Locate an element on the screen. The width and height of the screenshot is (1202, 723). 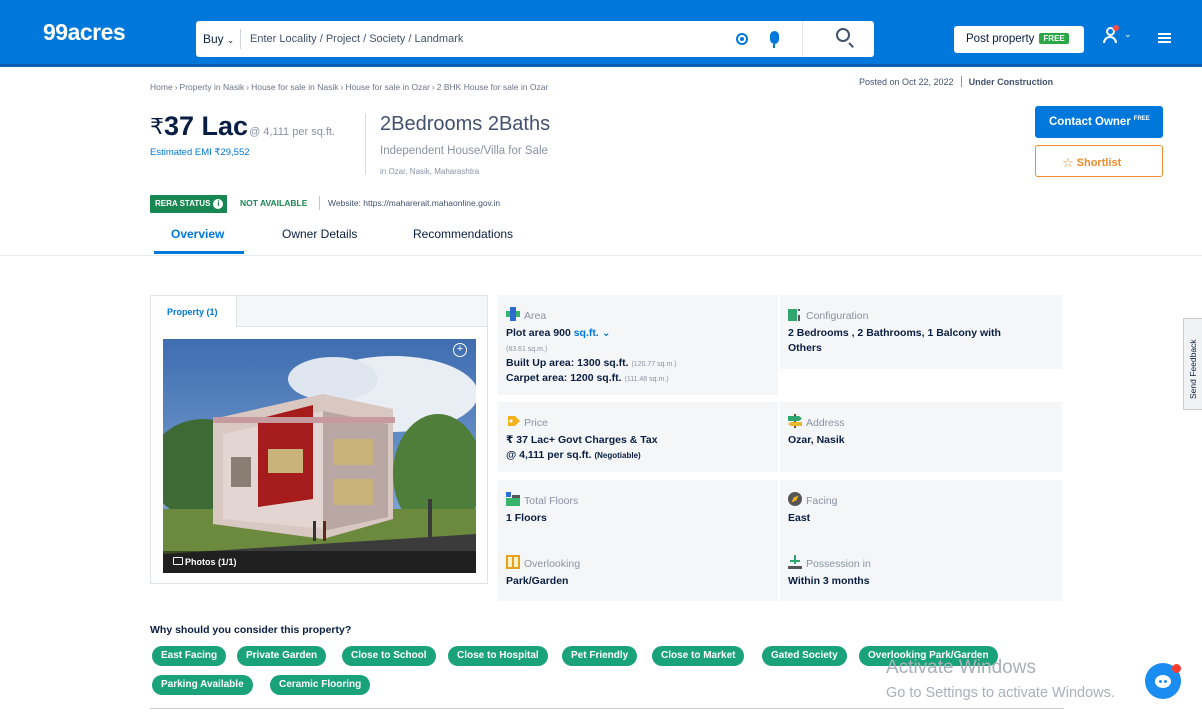
chat-bot-button is located at coordinates (1163, 681).